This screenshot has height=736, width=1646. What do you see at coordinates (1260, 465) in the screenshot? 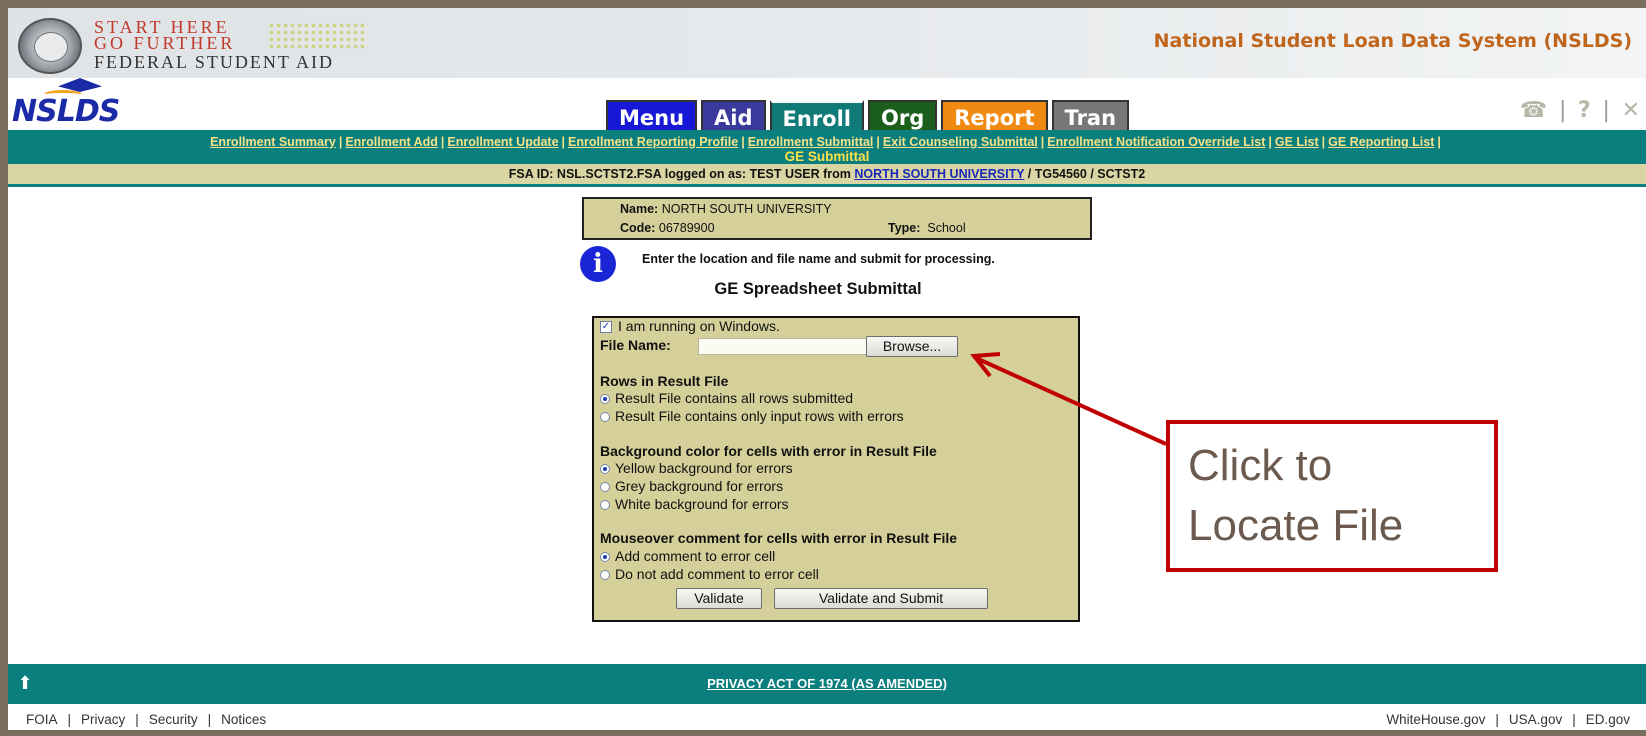
I see `callout-line-1: Click to` at bounding box center [1260, 465].